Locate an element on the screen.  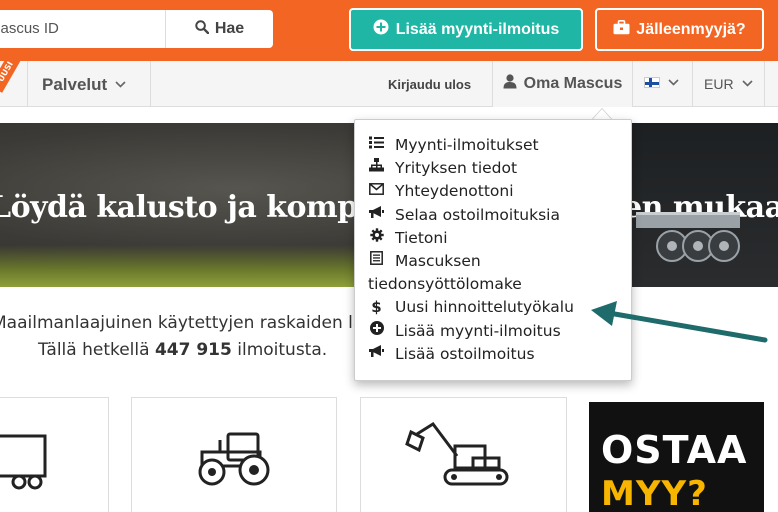
my-mascus-menu: Oma Mascus is located at coordinates (562, 84).